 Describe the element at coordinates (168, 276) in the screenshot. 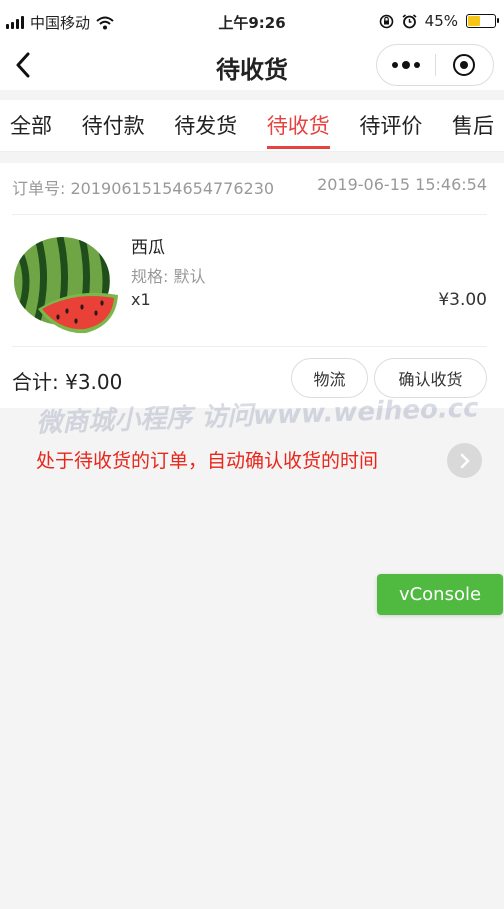

I see `product-spec: 规格: 默认` at that location.